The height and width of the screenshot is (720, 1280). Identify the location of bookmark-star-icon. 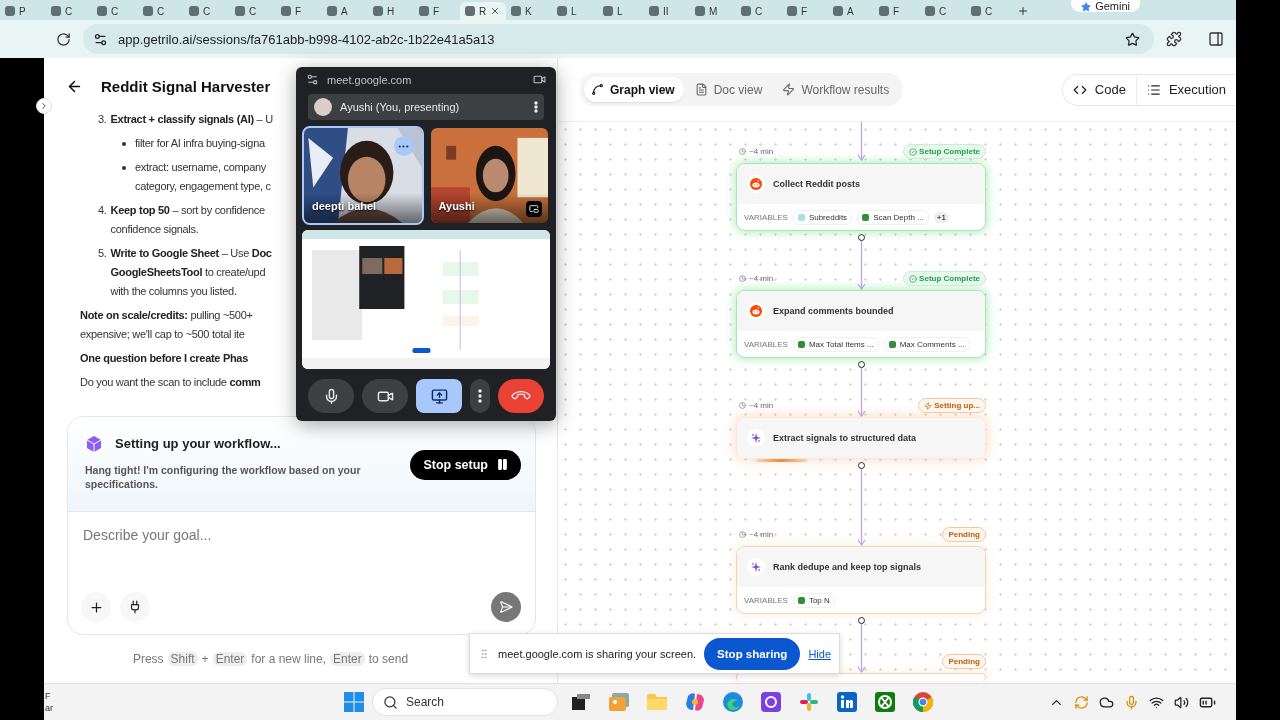
(1132, 39).